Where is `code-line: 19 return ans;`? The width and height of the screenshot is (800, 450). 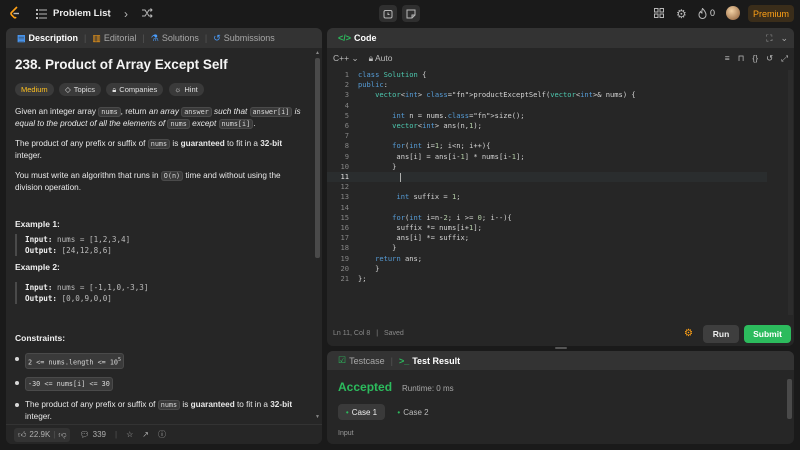 code-line: 19 return ans; is located at coordinates (547, 259).